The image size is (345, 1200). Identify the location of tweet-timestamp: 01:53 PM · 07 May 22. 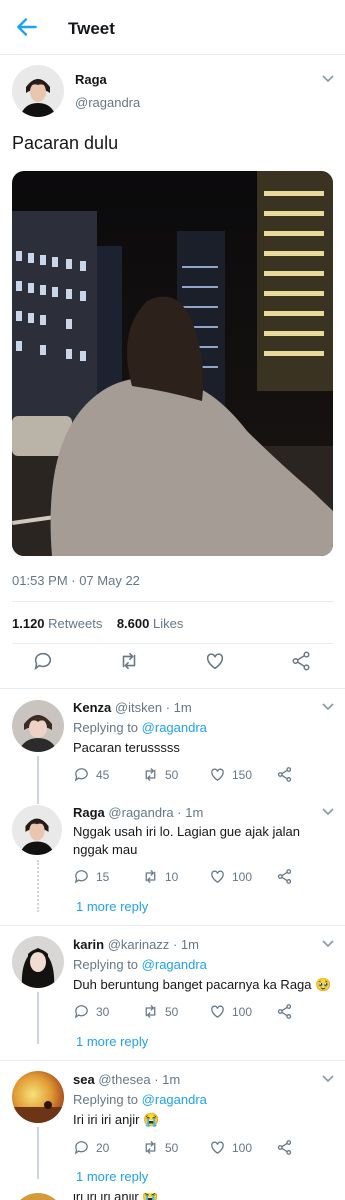
(76, 580).